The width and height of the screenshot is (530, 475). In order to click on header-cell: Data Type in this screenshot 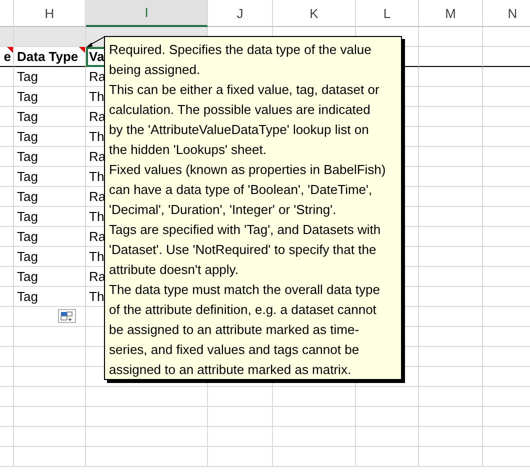, I will do `click(50, 57)`.